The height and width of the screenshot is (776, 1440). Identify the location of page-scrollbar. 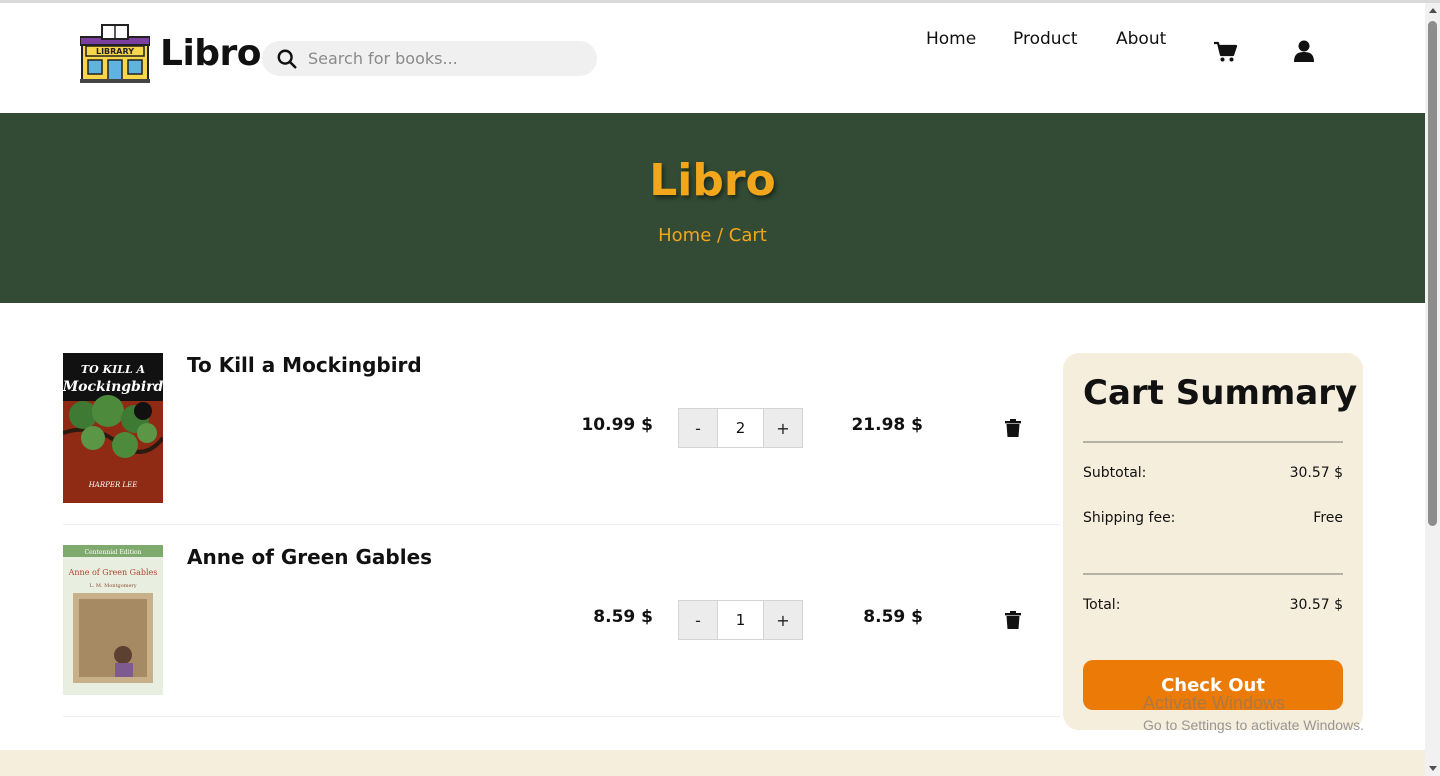
(1432, 389).